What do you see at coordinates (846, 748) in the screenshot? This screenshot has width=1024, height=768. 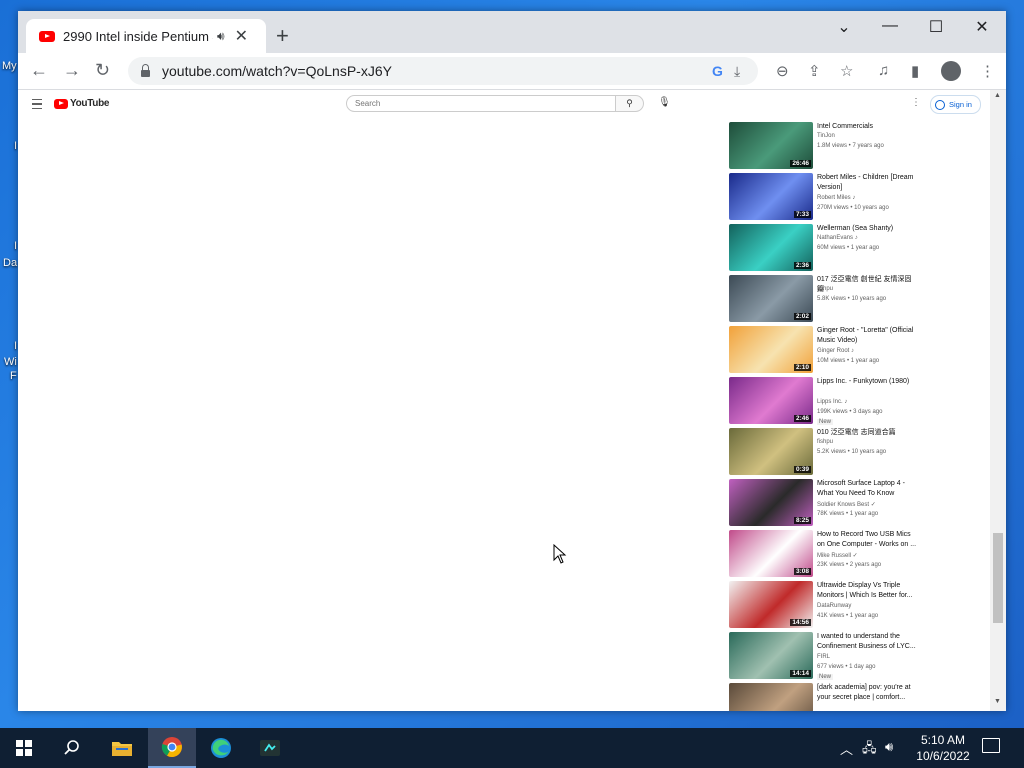 I see `show-hidden-icons-icon: ︿` at bounding box center [846, 748].